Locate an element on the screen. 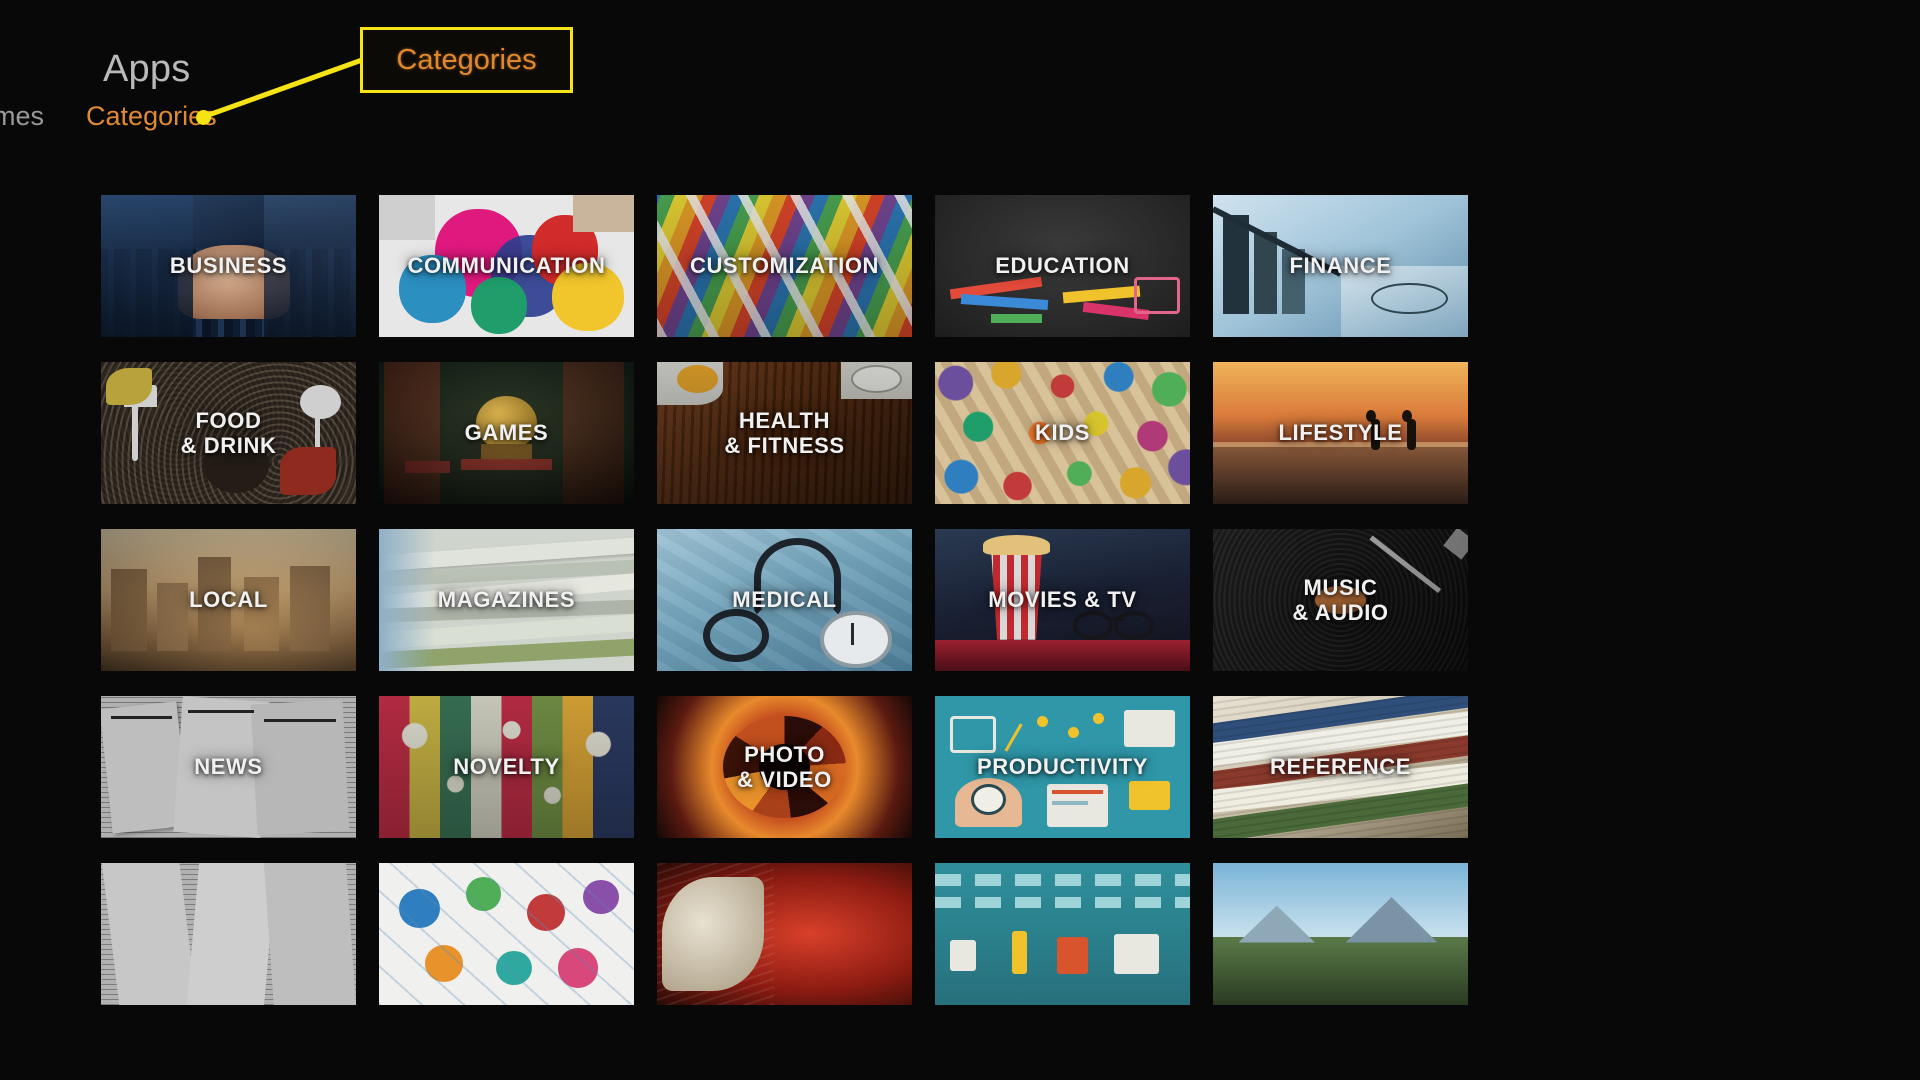  category-tile-medical: Medical is located at coordinates (784, 600).